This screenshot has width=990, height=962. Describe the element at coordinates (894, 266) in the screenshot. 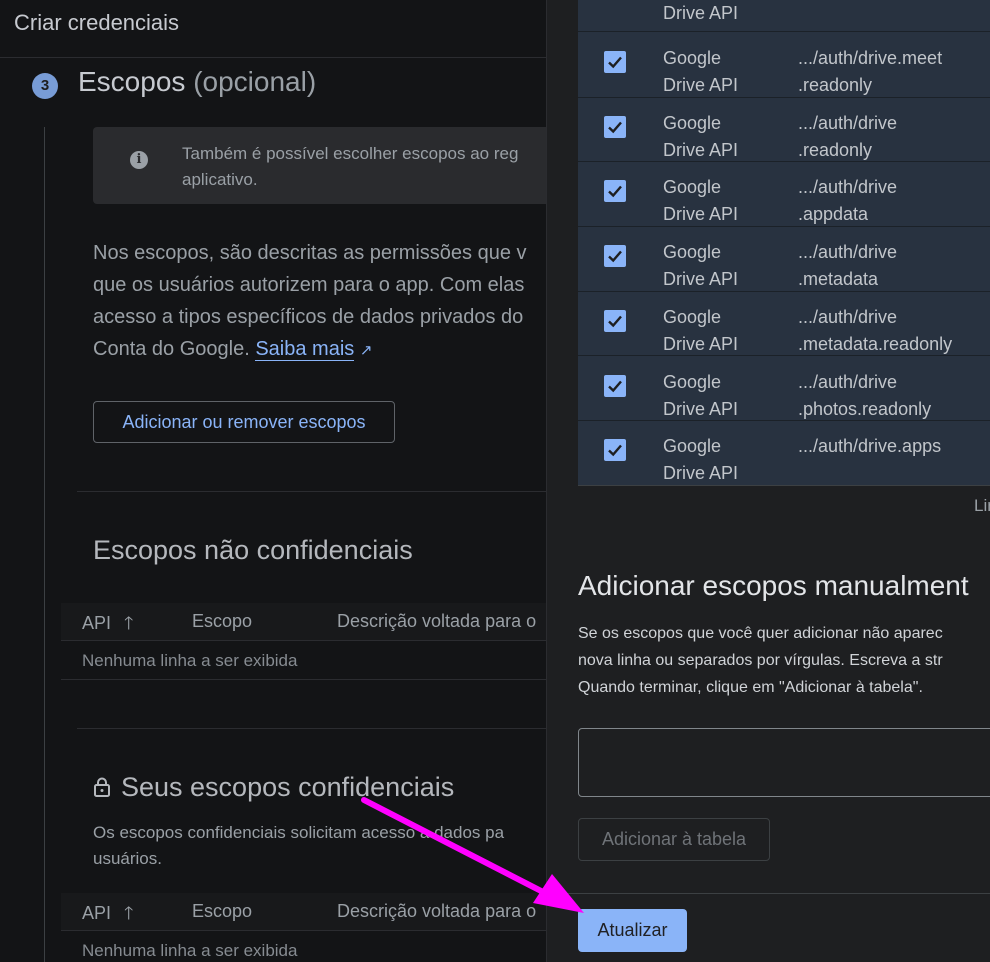

I see `scope-name: .../auth/drive .metadata` at that location.